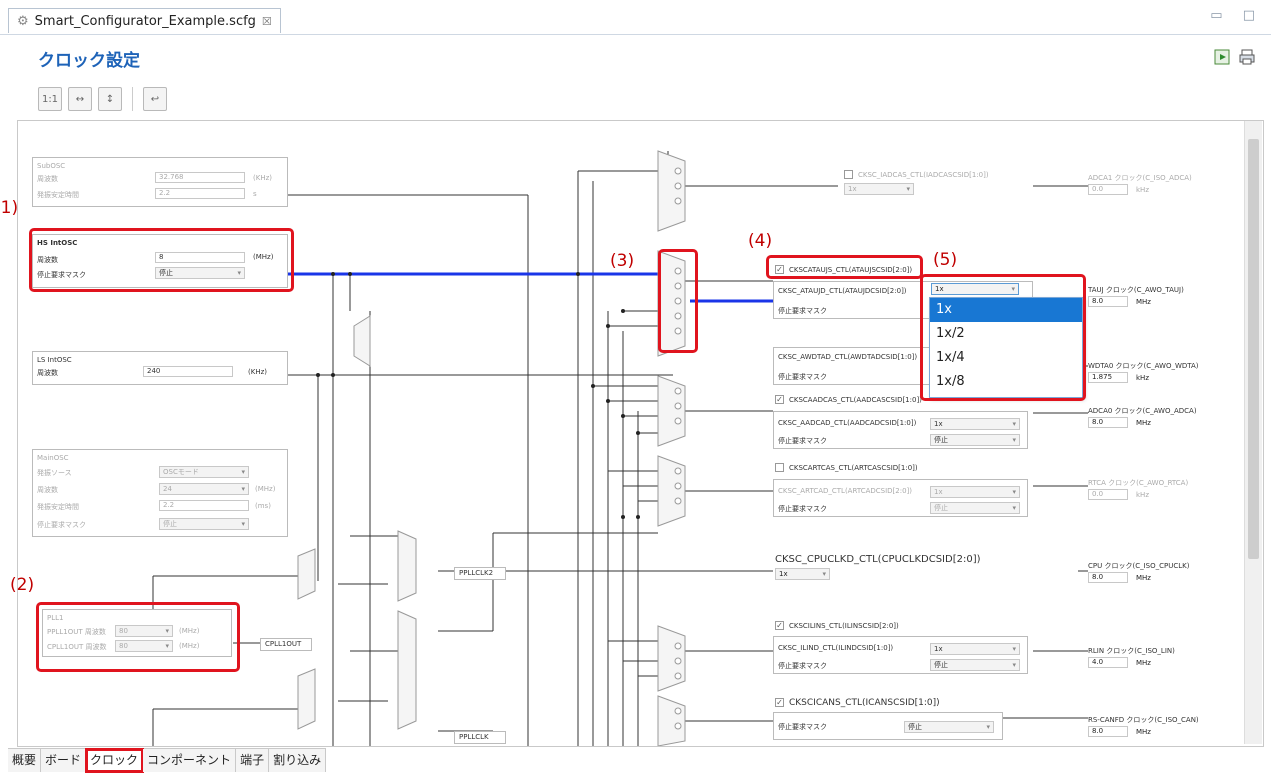 This screenshot has height=773, width=1271. What do you see at coordinates (64, 760) in the screenshot?
I see `tab-board: ボード` at bounding box center [64, 760].